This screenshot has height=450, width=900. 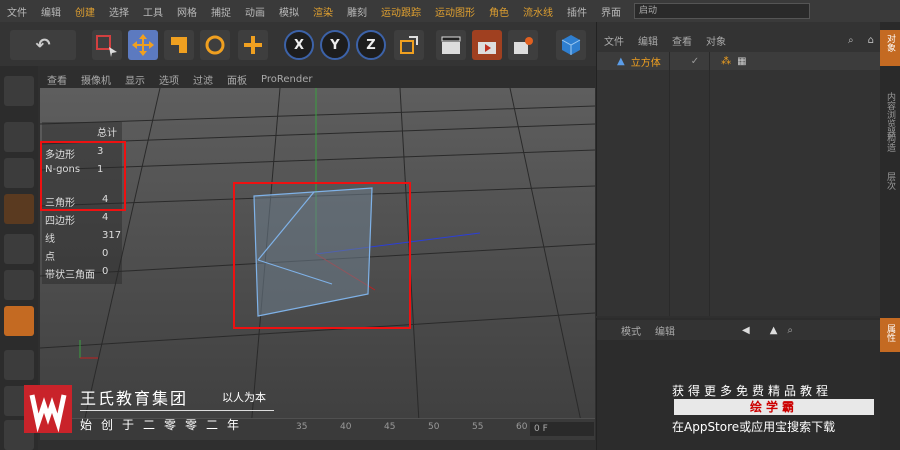 What do you see at coordinates (19, 91) in the screenshot?
I see `make-editable-button` at bounding box center [19, 91].